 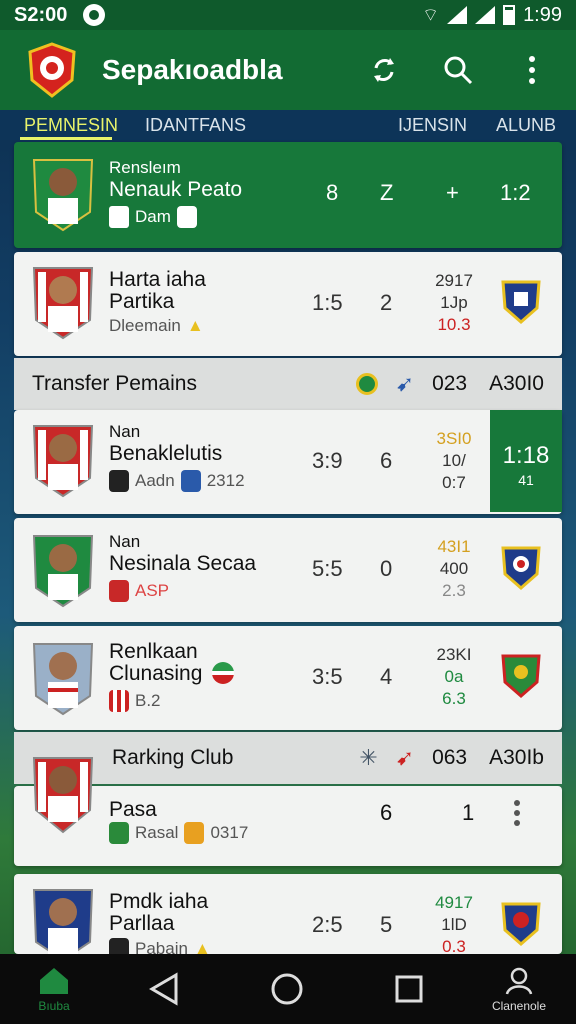 I want to click on player-name-line1: Renlkaan, so click(x=153, y=651).